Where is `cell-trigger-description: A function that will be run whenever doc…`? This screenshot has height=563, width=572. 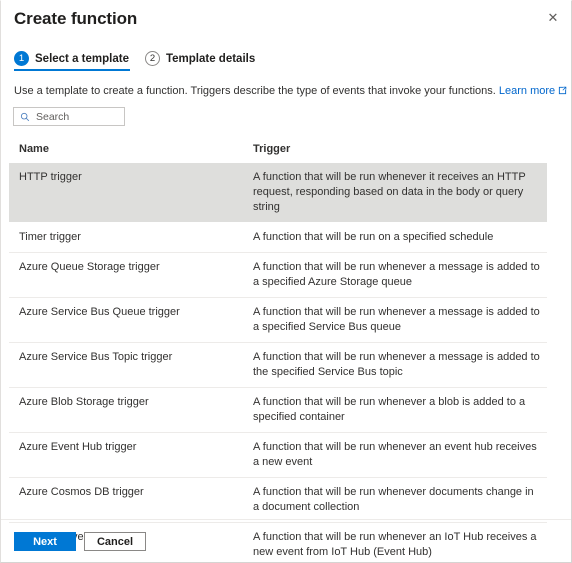
cell-trigger-description: A function that will be run whenever doc… is located at coordinates (393, 499).